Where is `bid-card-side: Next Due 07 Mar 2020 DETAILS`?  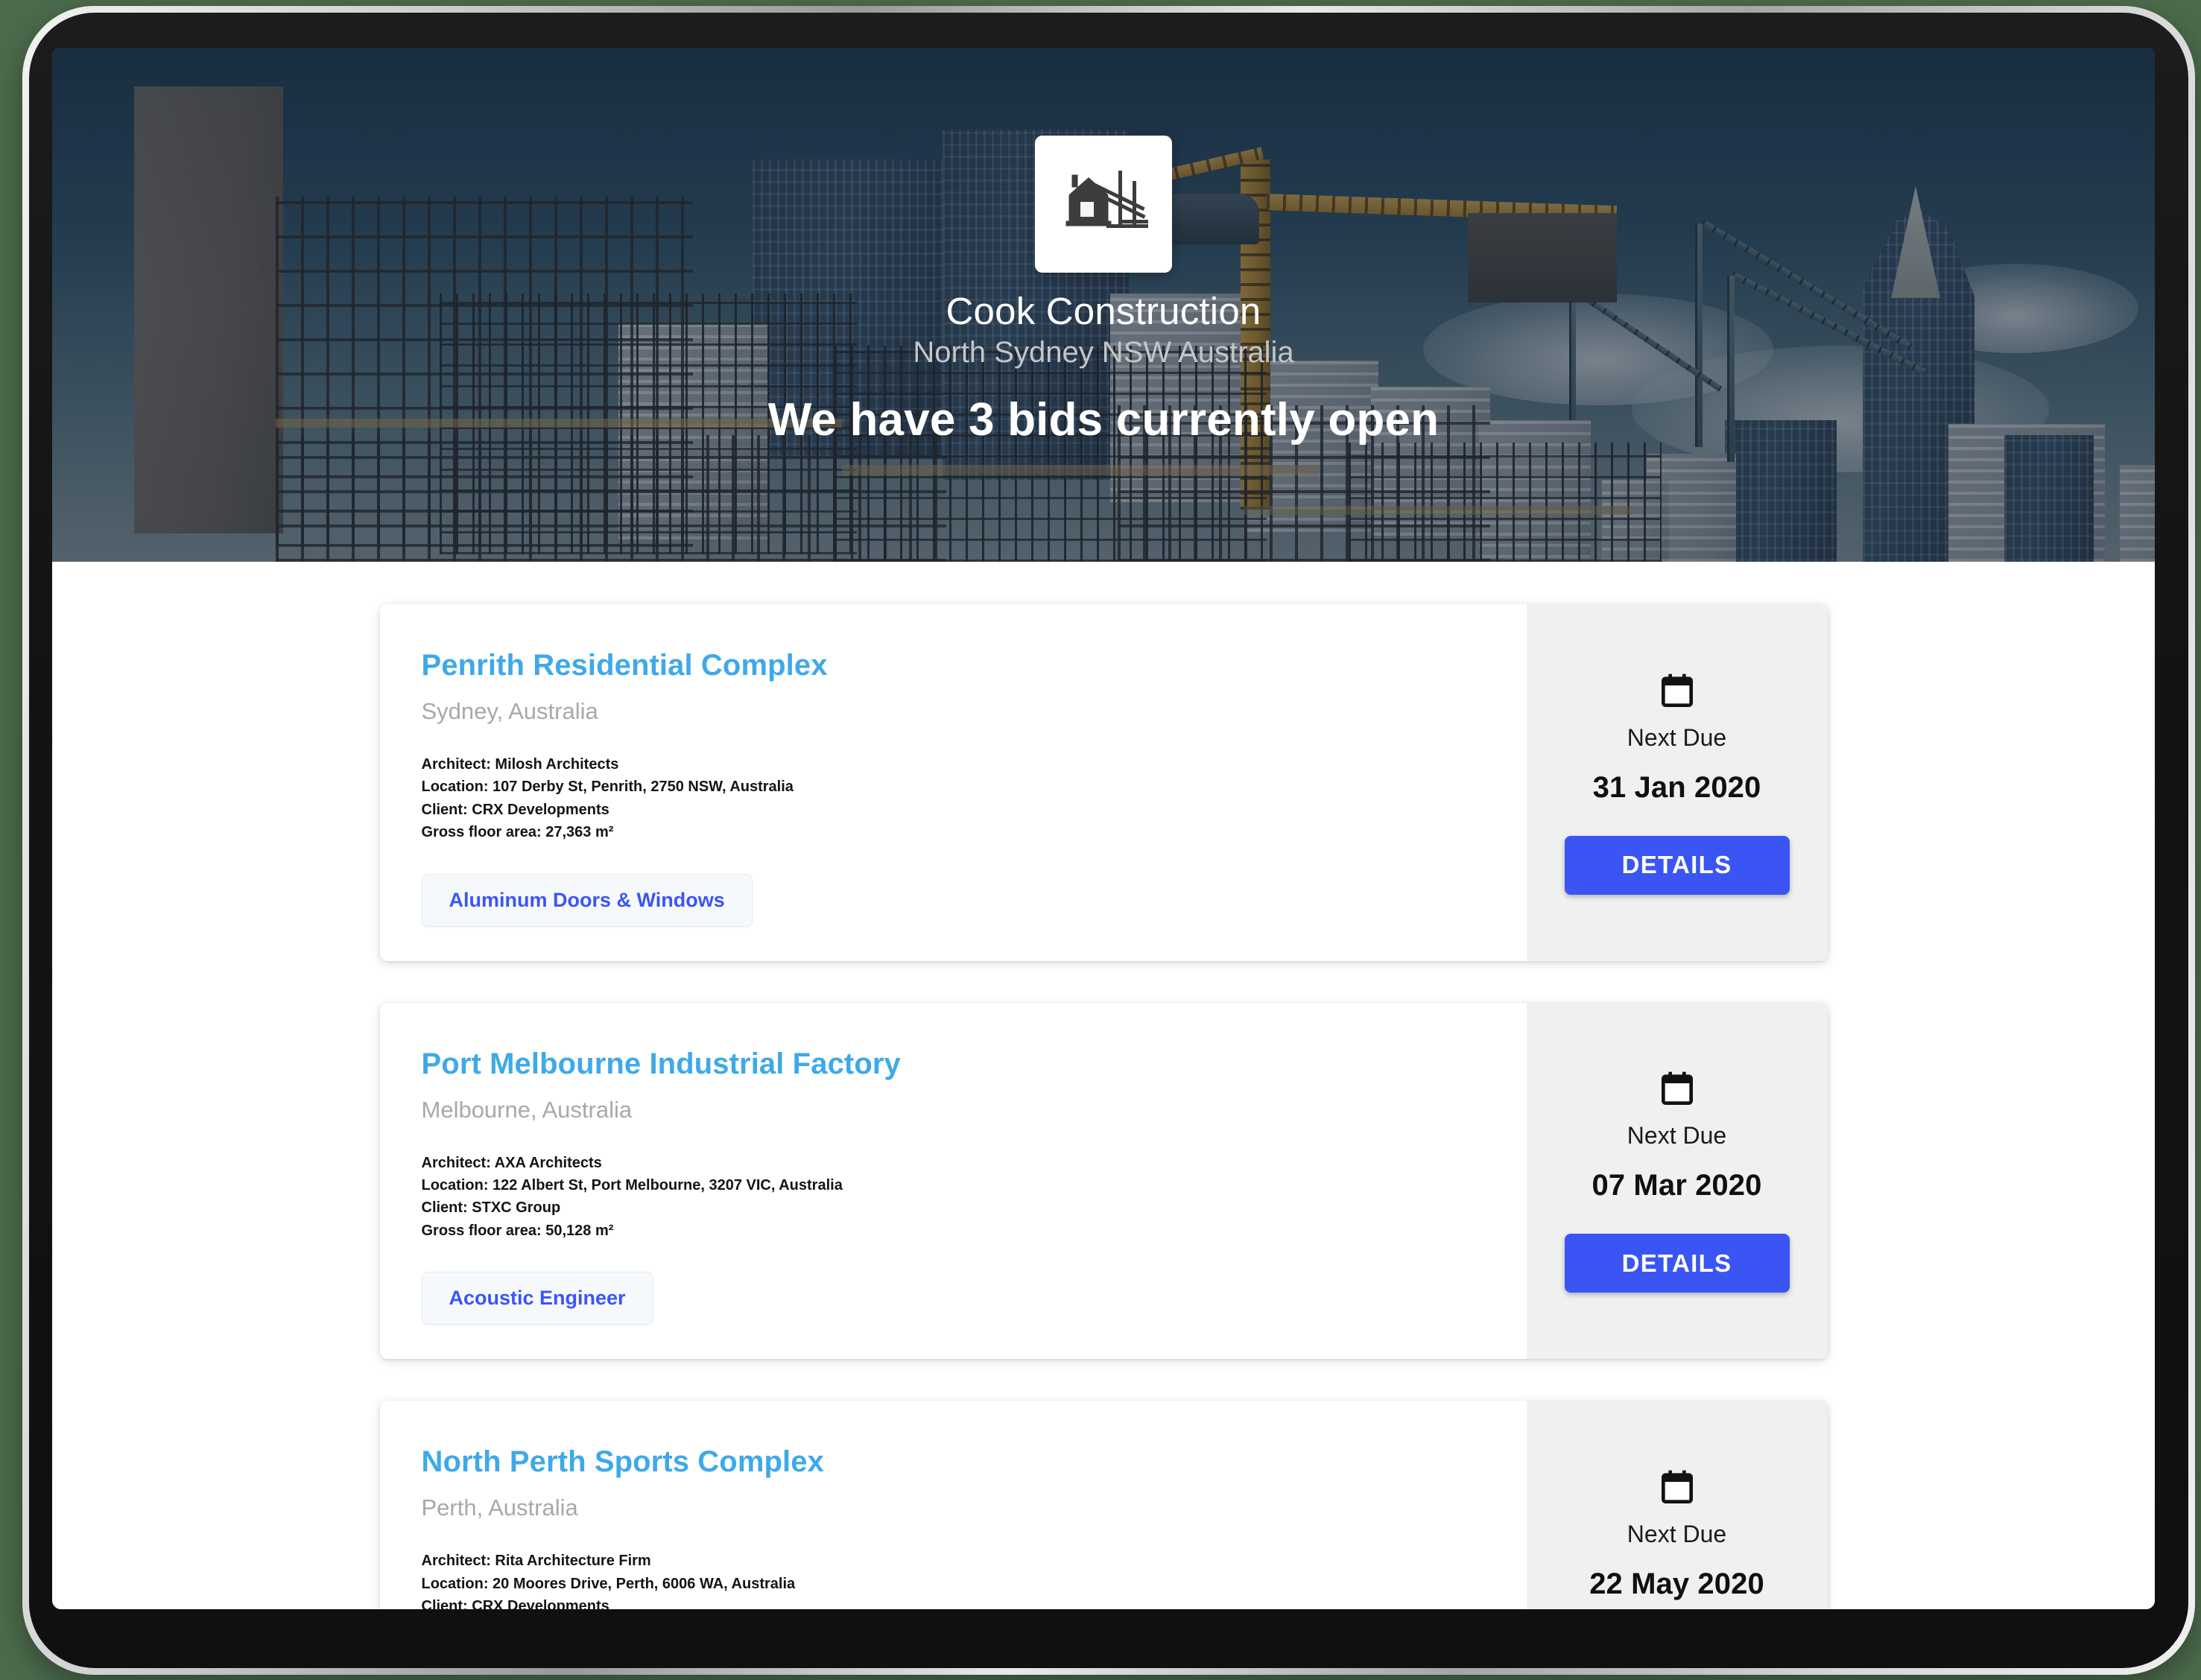 bid-card-side: Next Due 07 Mar 2020 DETAILS is located at coordinates (1677, 1181).